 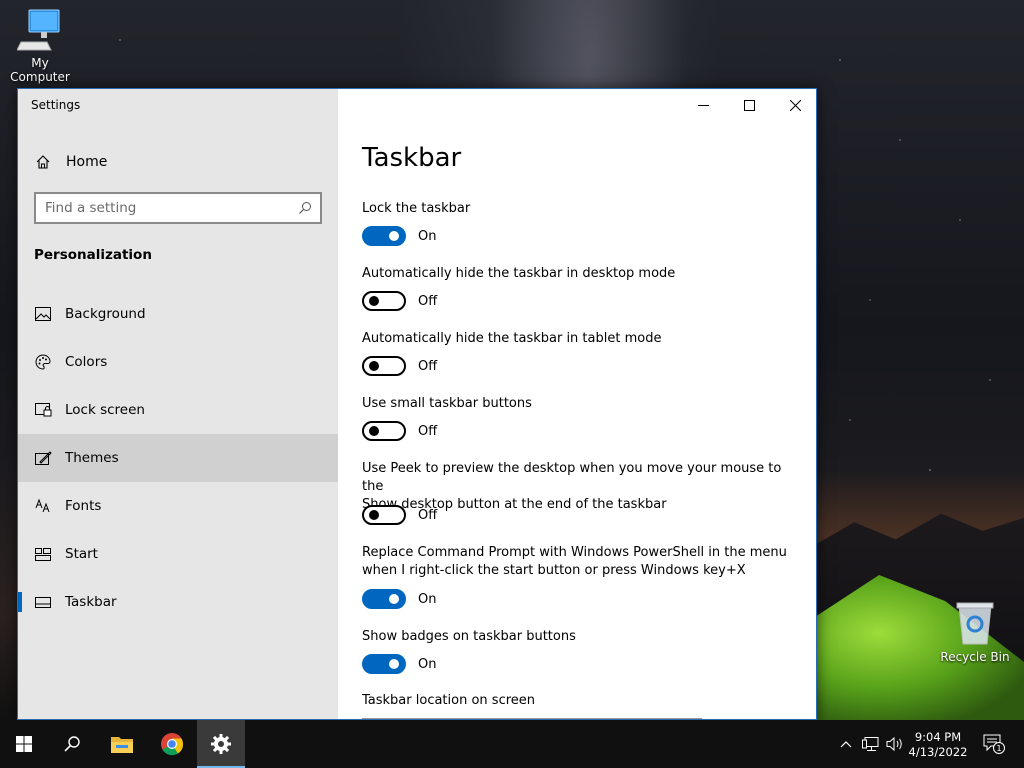 I want to click on gear-icon, so click(x=221, y=744).